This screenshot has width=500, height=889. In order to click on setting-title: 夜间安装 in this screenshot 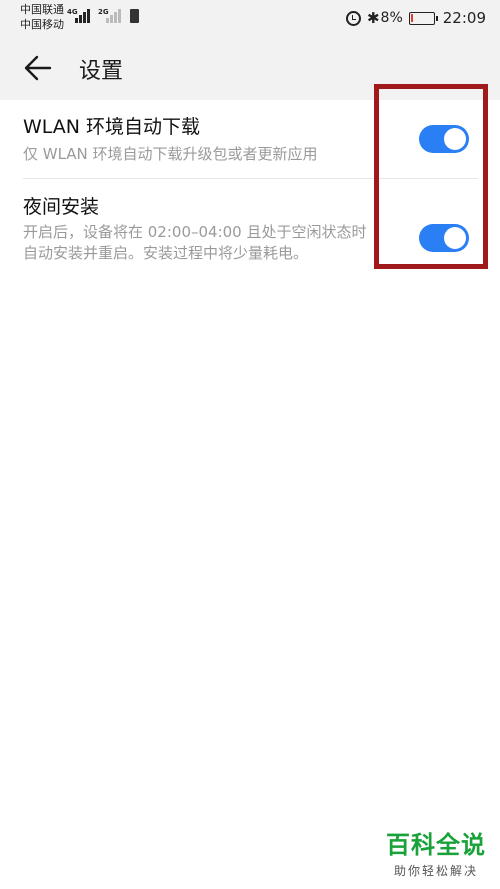, I will do `click(61, 207)`.